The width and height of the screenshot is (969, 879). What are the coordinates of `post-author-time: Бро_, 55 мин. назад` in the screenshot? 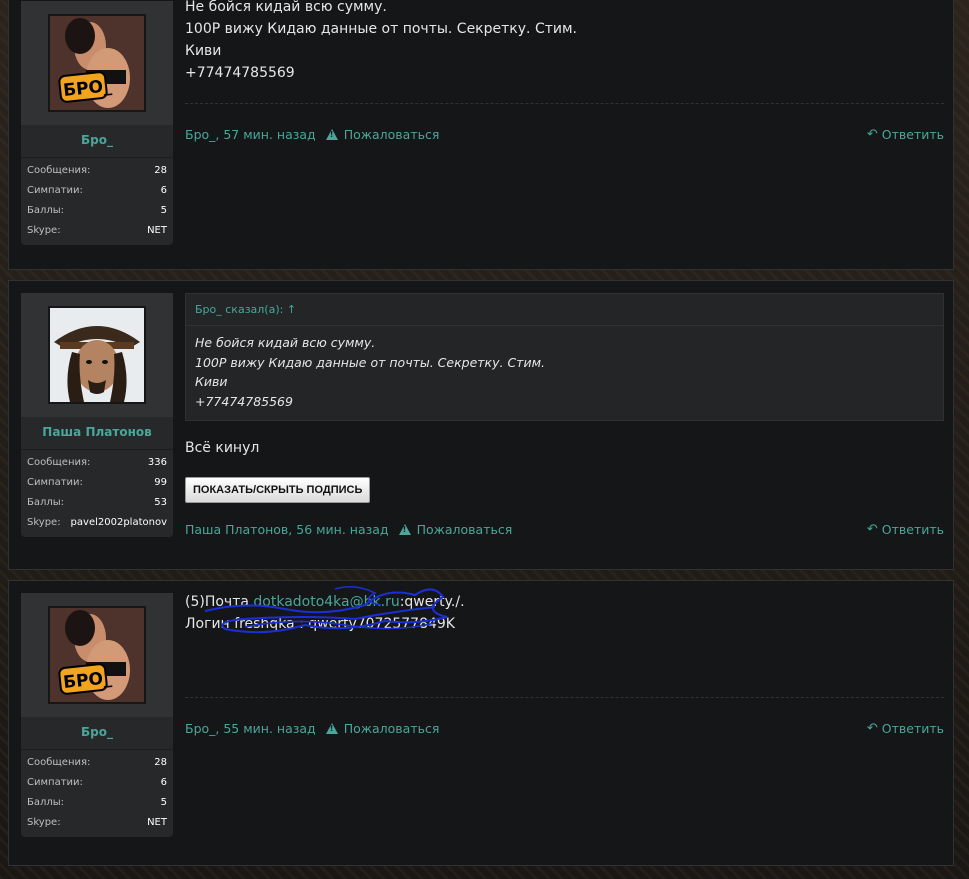 It's located at (250, 728).